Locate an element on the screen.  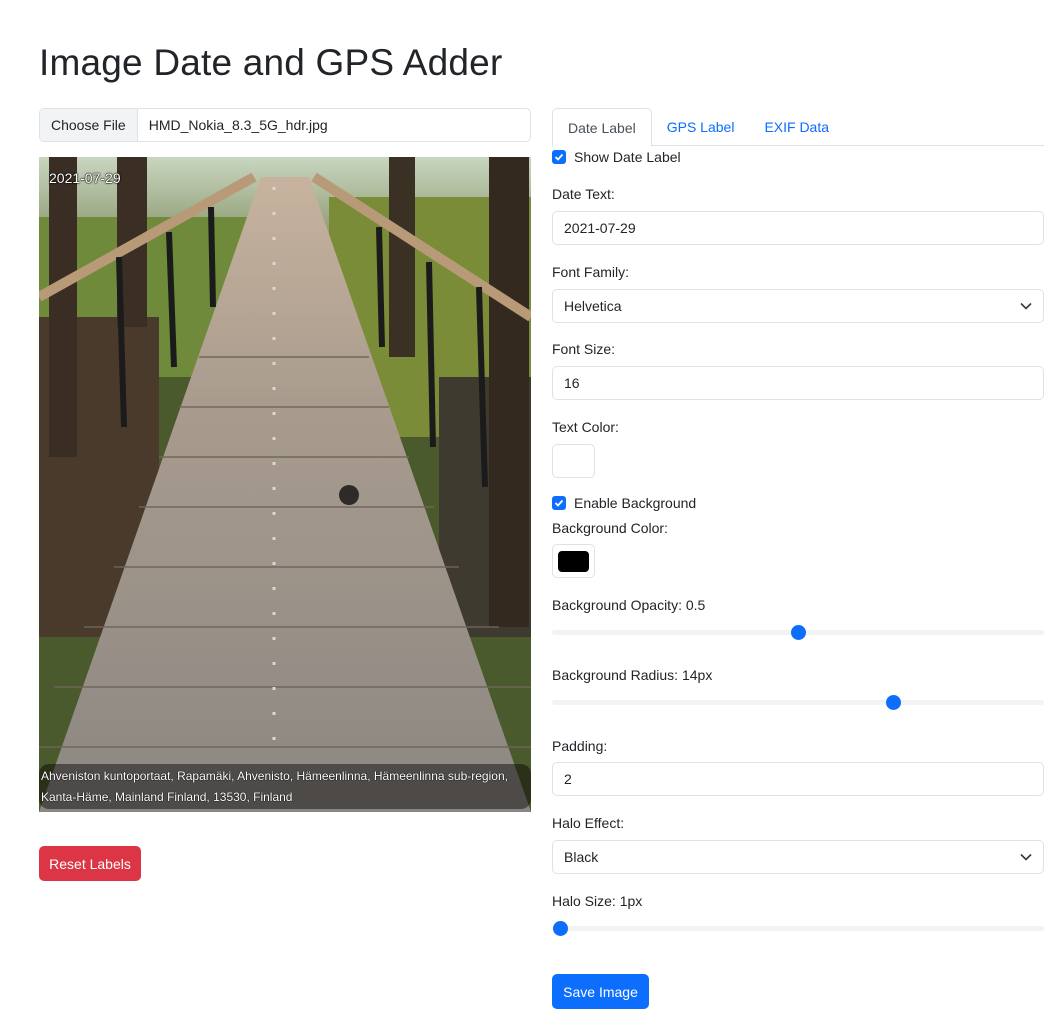
background-color-label: Background Color: is located at coordinates (610, 528).